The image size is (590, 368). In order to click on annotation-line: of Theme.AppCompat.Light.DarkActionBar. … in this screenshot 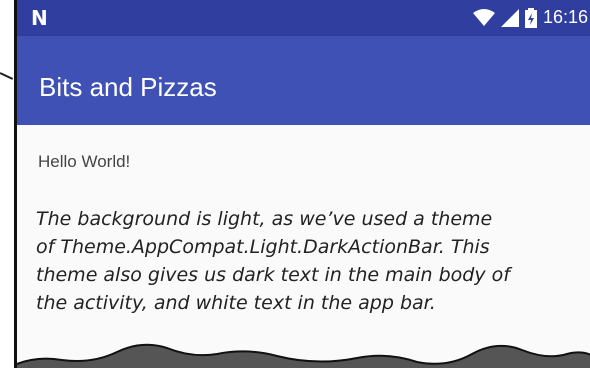, I will do `click(263, 247)`.